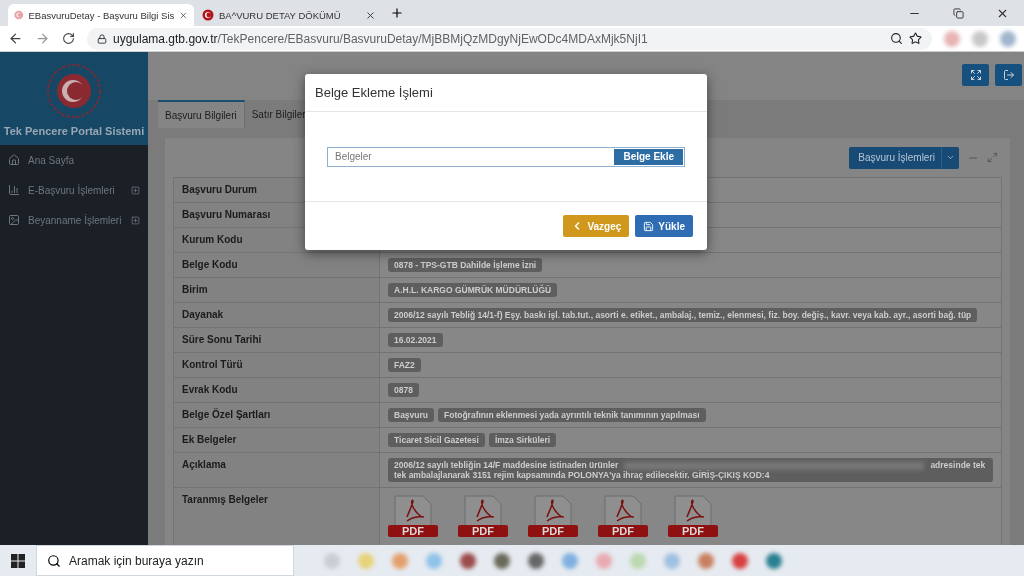 The width and height of the screenshot is (1024, 576). I want to click on value-tag: 16.02.2021, so click(415, 340).